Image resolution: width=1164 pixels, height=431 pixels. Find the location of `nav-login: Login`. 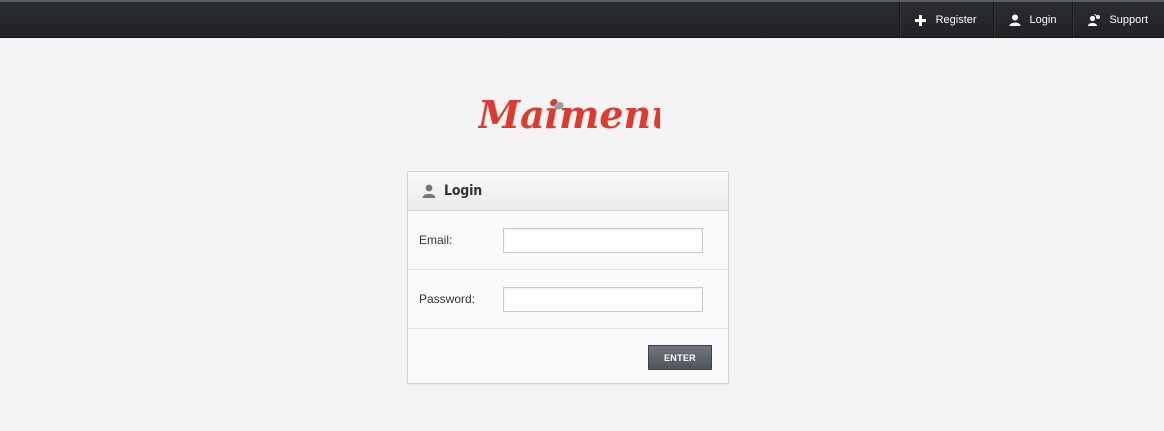

nav-login: Login is located at coordinates (1032, 20).